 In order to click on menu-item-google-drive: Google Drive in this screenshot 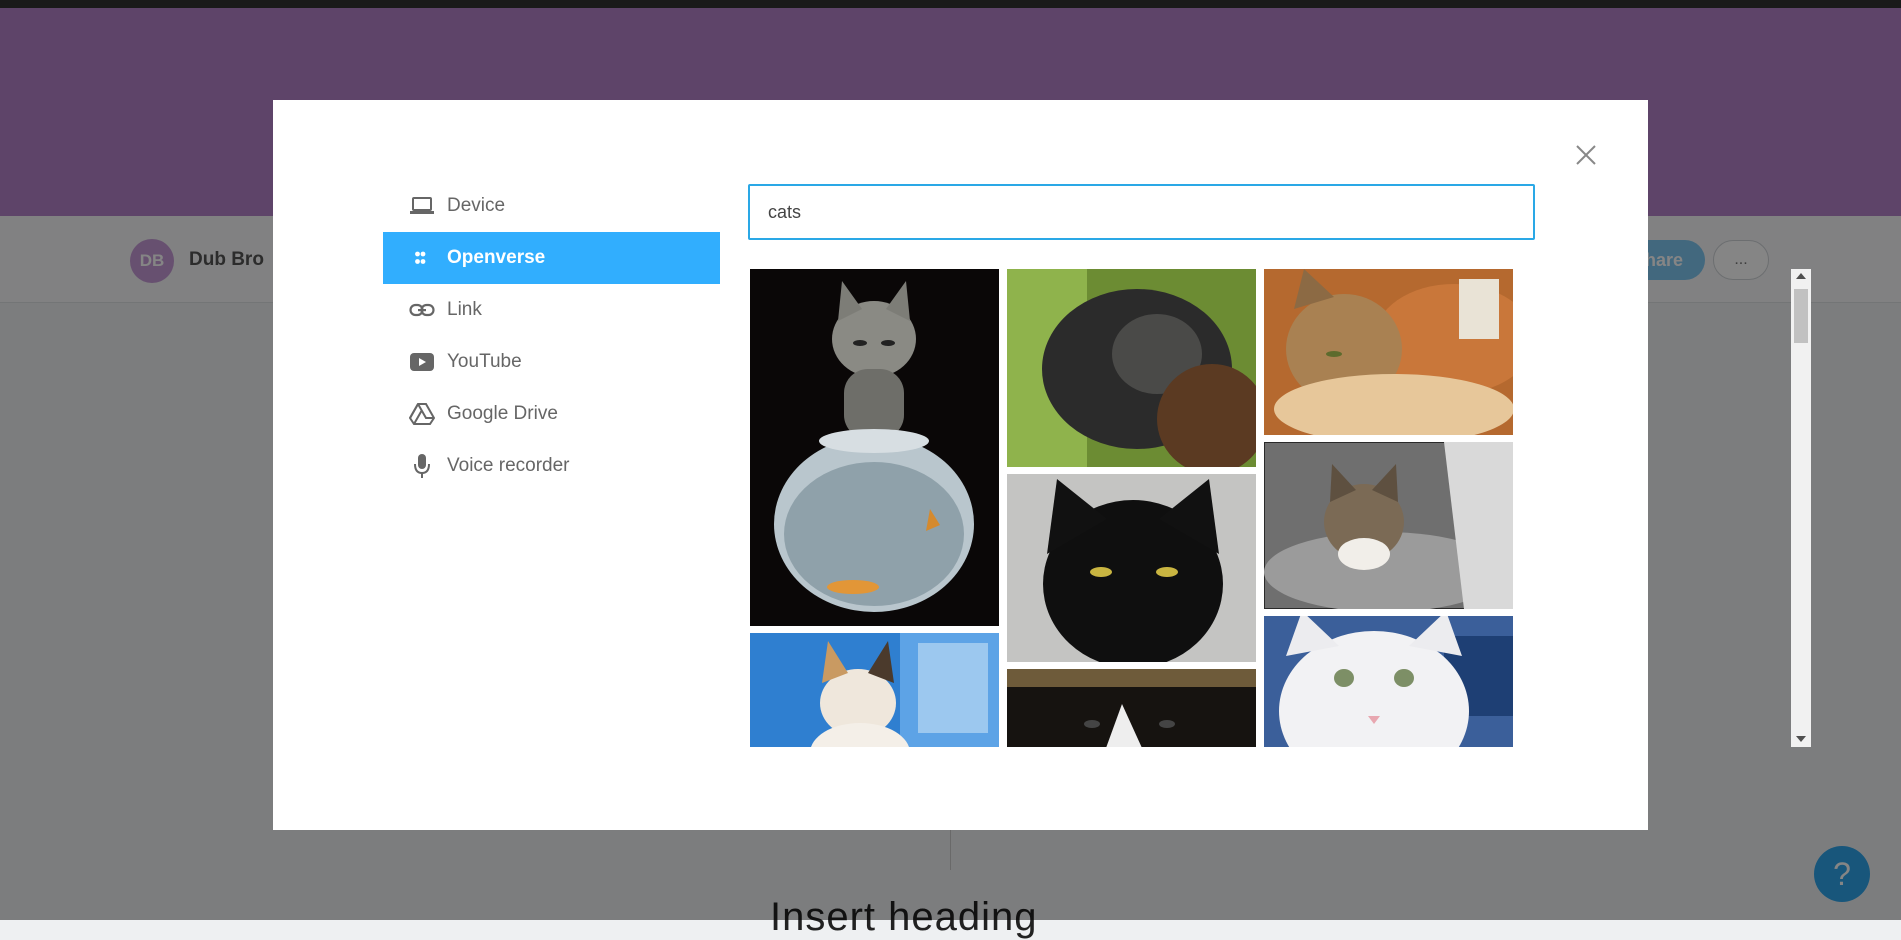, I will do `click(551, 414)`.